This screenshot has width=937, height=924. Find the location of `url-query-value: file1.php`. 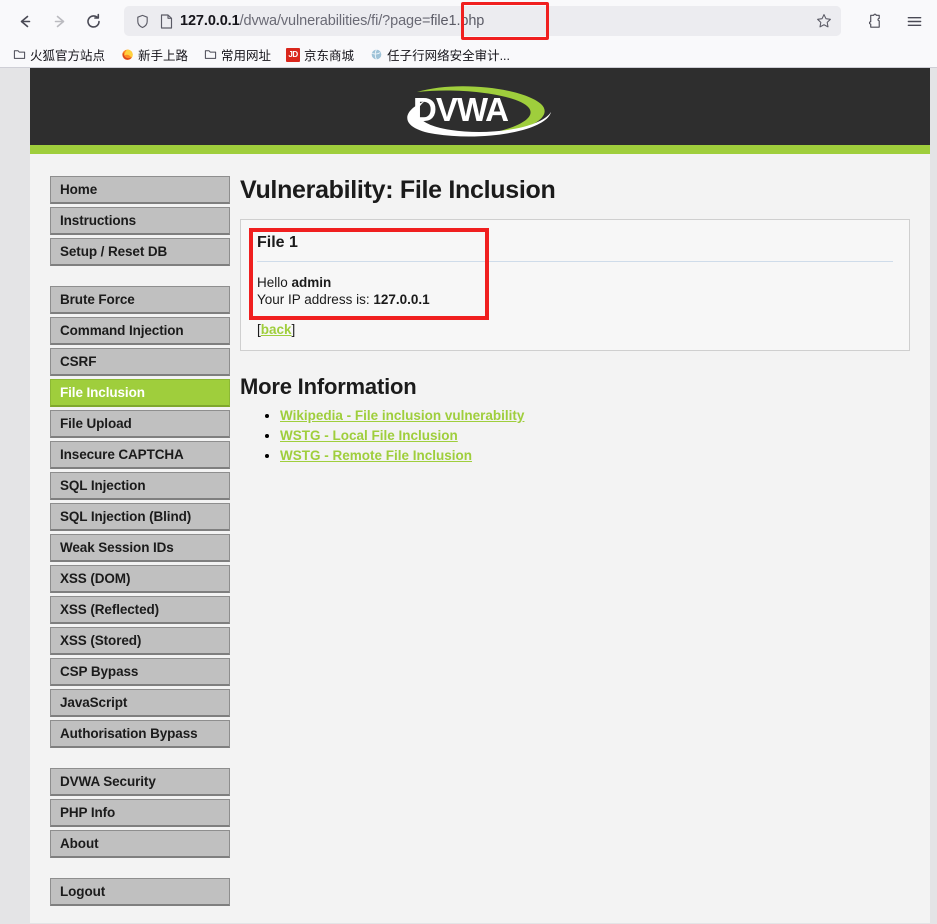

url-query-value: file1.php is located at coordinates (457, 21).